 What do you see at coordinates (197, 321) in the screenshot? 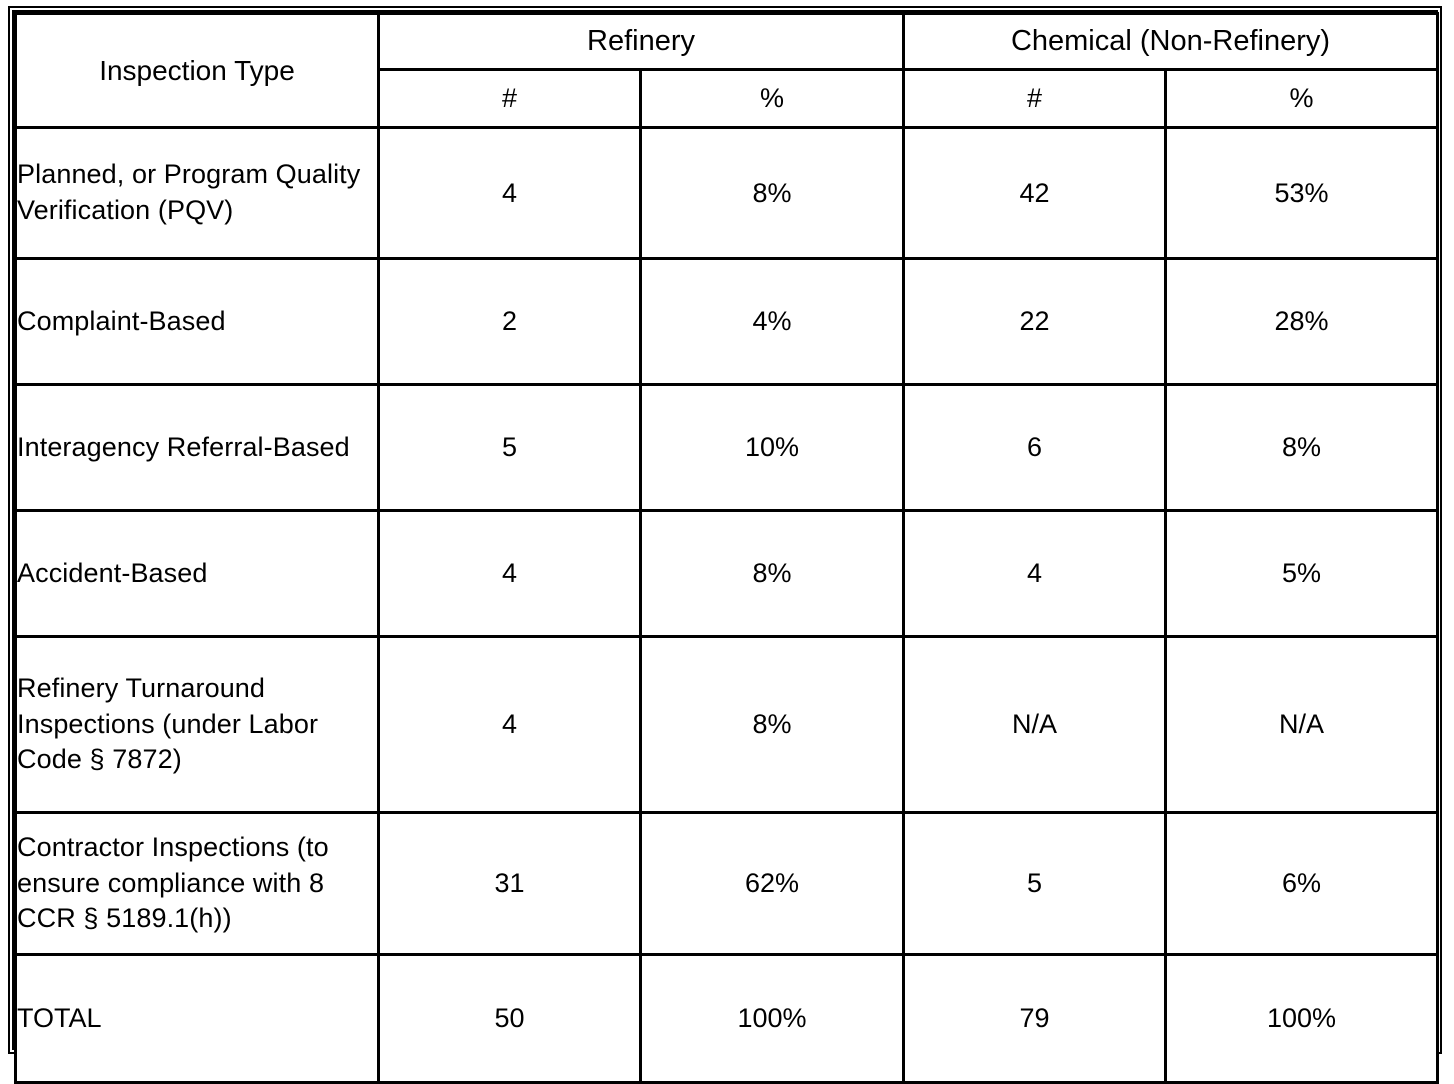
I see `row-label-complaint-based: Complaint-Based` at bounding box center [197, 321].